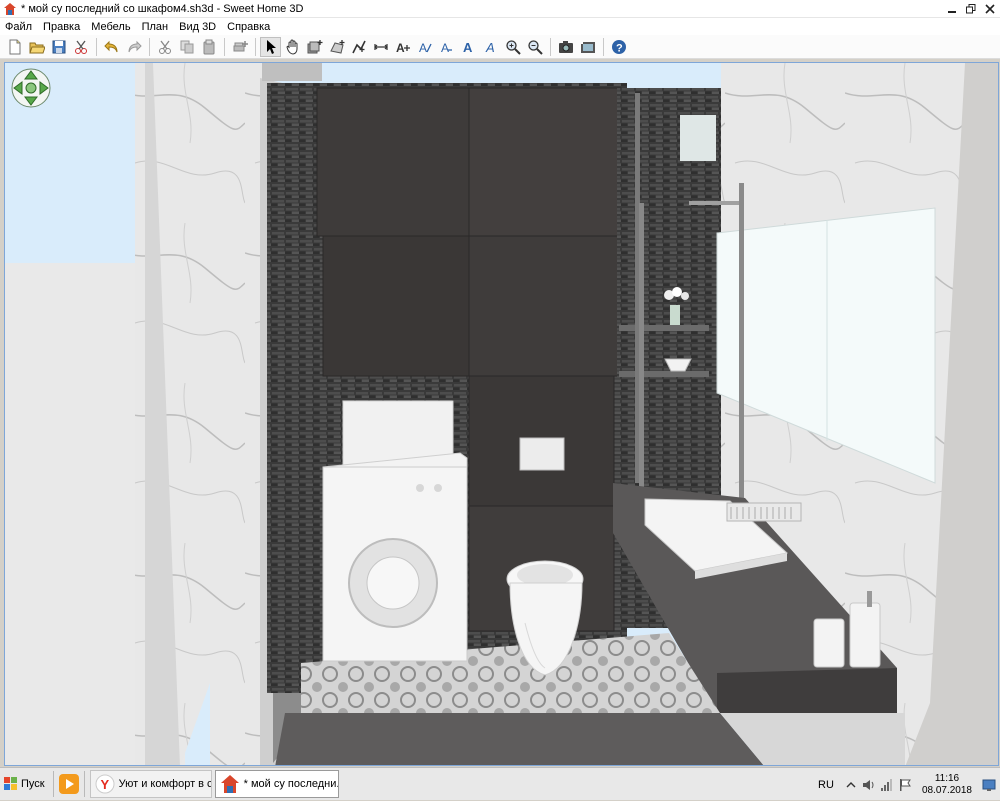 The image size is (1000, 801). I want to click on text-bold-icon: A, so click(446, 47).